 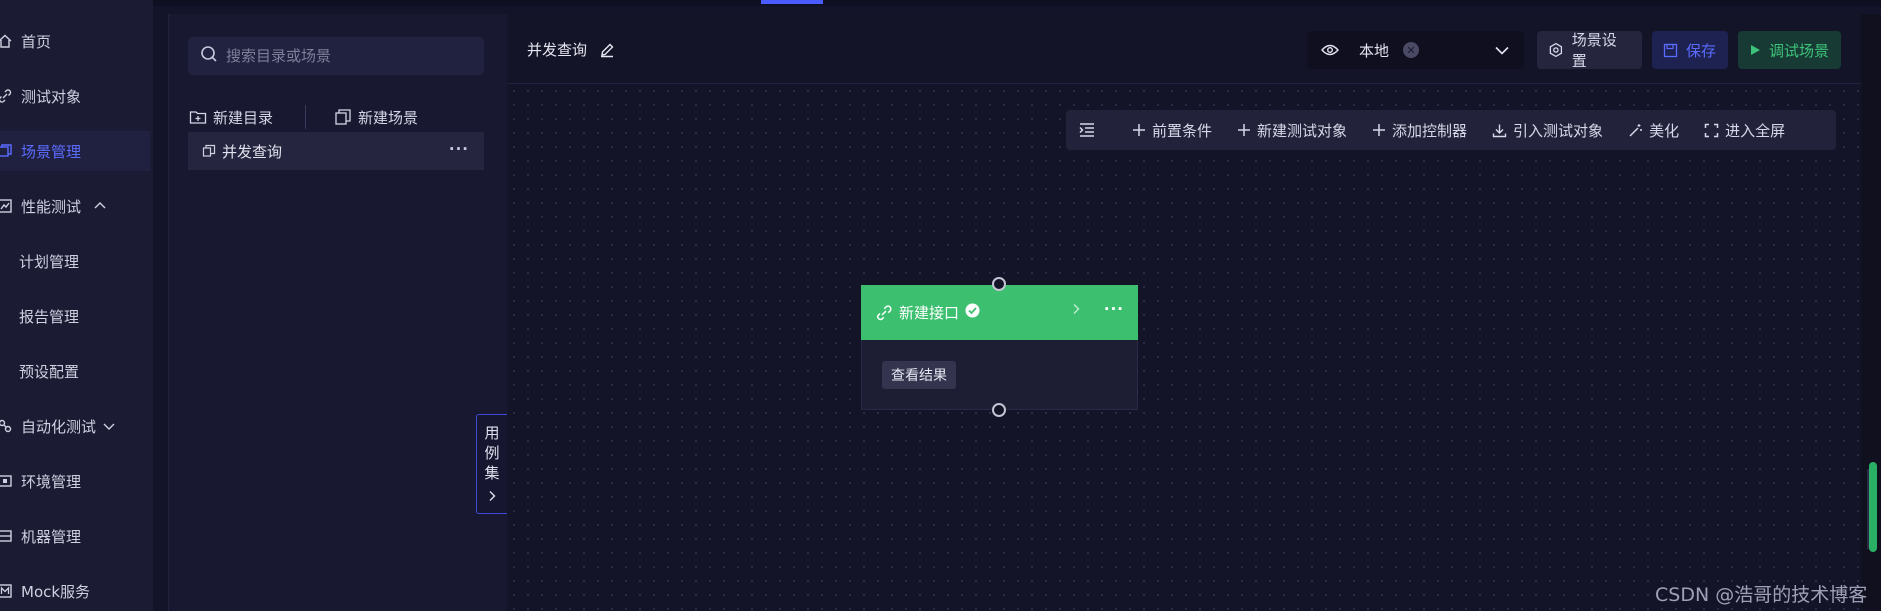 What do you see at coordinates (919, 375) in the screenshot?
I see `view-result-button: 查看结果` at bounding box center [919, 375].